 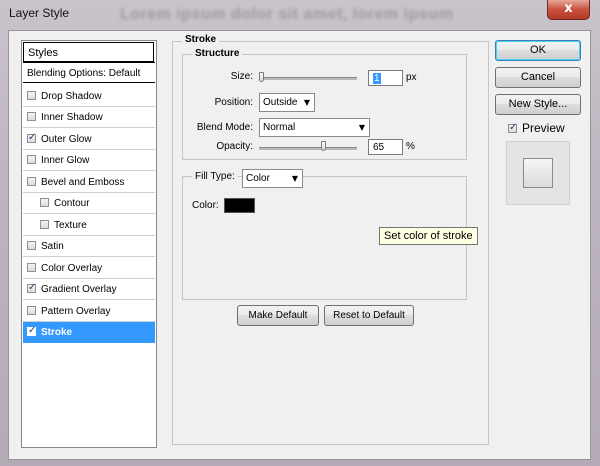 I want to click on styles-item-inner-glow: Inner Glow, so click(x=89, y=160).